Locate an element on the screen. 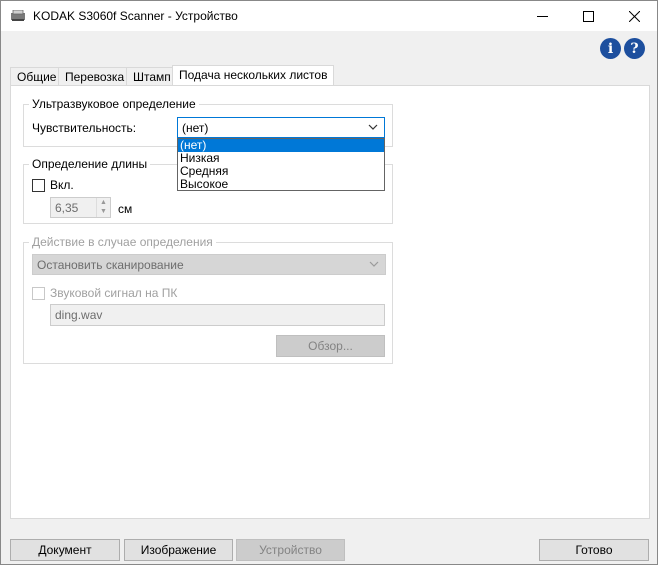  done-button: Готово is located at coordinates (594, 550).